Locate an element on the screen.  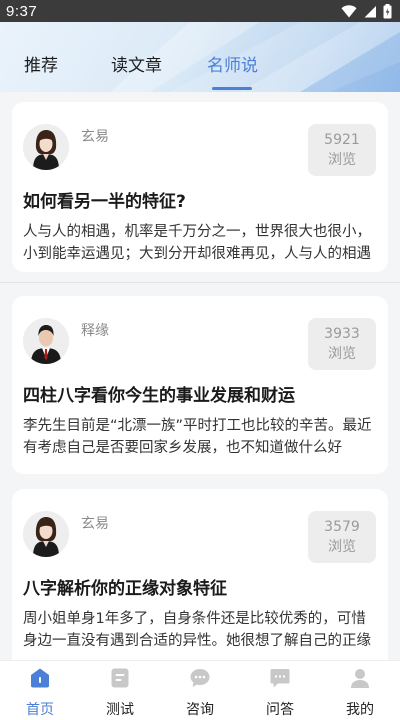
article-title: 四柱八字看你今生的事业发展和财运 is located at coordinates (159, 396).